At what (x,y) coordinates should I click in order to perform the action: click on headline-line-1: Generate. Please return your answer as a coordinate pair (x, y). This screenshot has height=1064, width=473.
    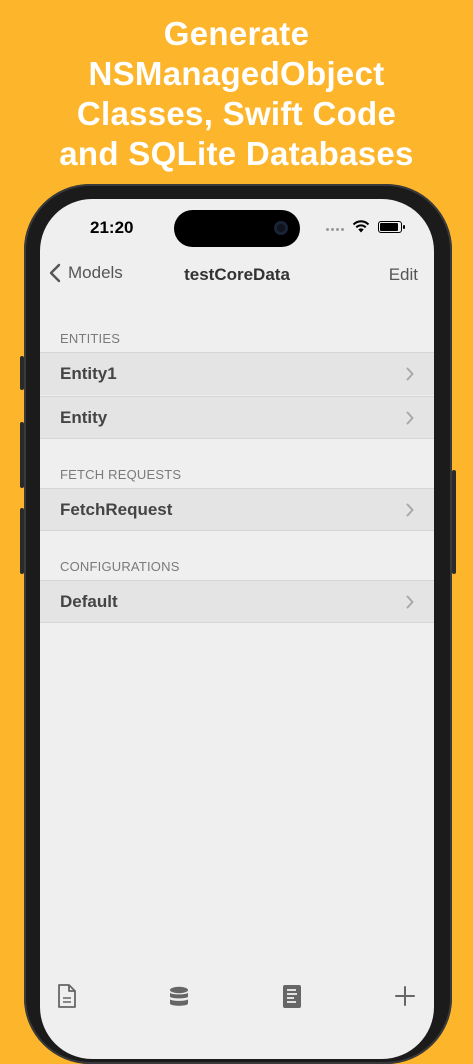
    Looking at the image, I should click on (236, 33).